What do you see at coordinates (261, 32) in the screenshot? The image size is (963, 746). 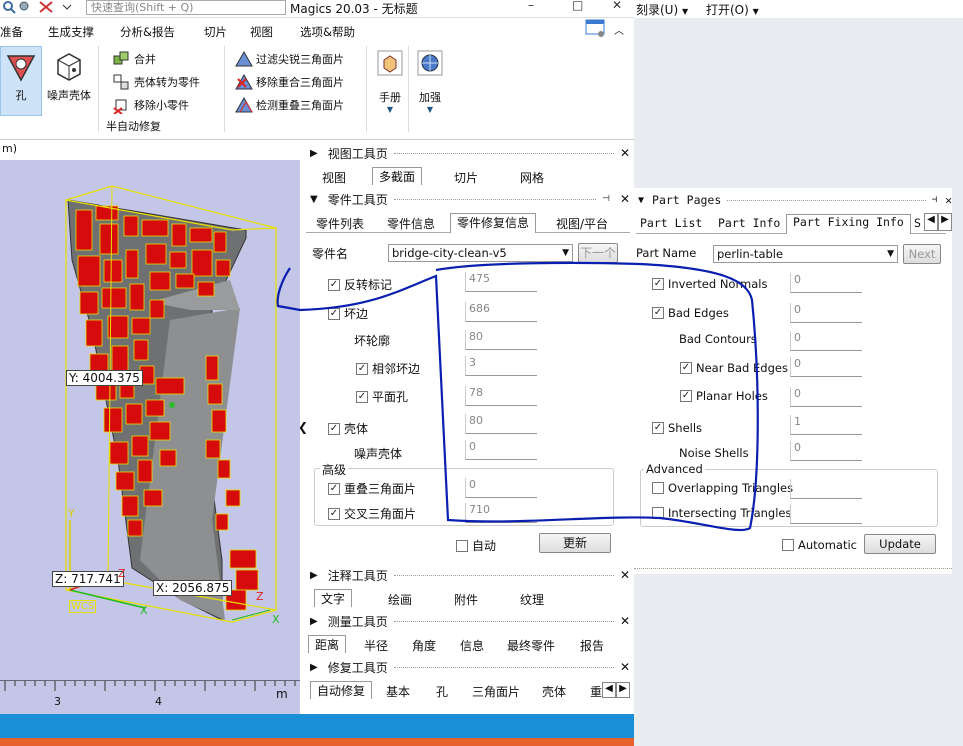 I see `menu-tab-view: 视图` at bounding box center [261, 32].